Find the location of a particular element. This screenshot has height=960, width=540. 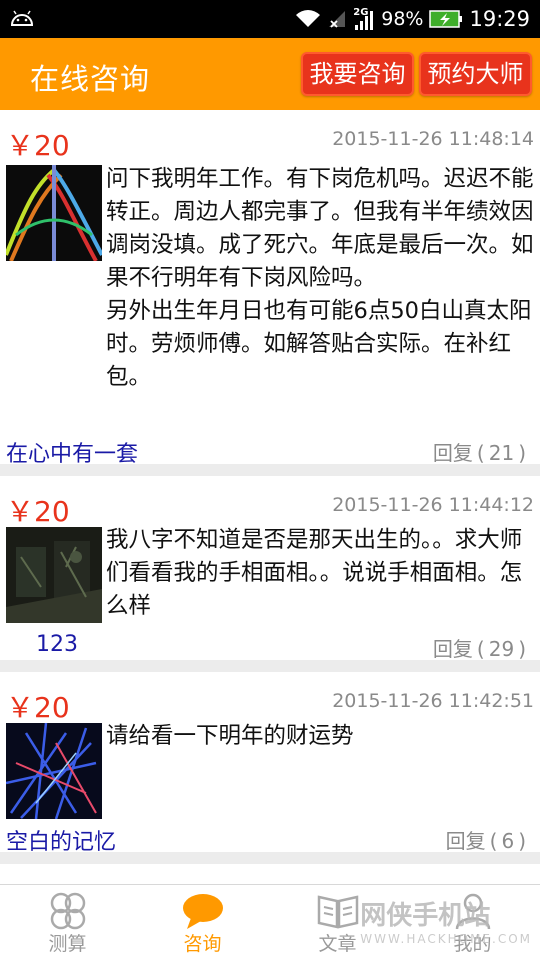

clock: 19:29 is located at coordinates (499, 19).